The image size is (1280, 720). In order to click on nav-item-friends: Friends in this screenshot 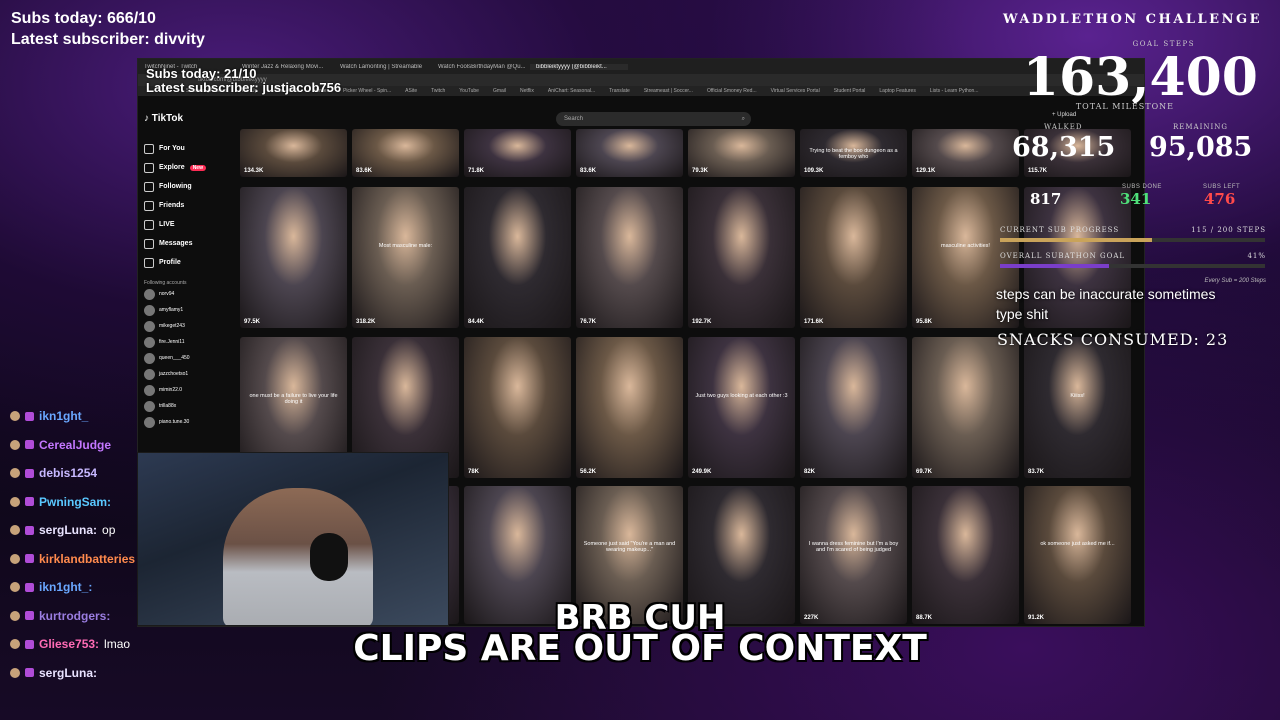, I will do `click(189, 205)`.